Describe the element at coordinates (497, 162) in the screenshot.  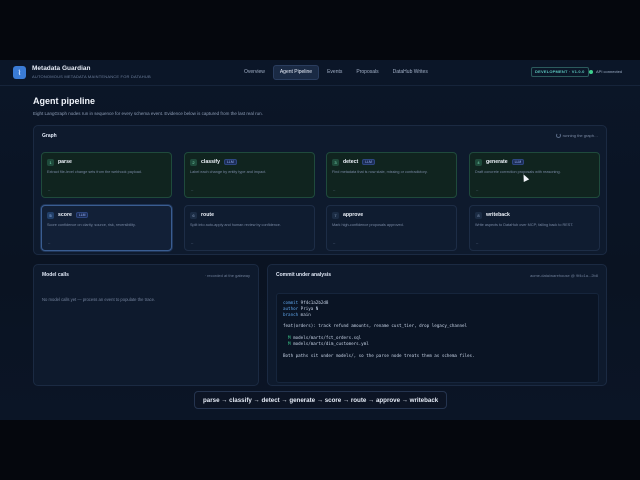
I see `node-name: generate` at that location.